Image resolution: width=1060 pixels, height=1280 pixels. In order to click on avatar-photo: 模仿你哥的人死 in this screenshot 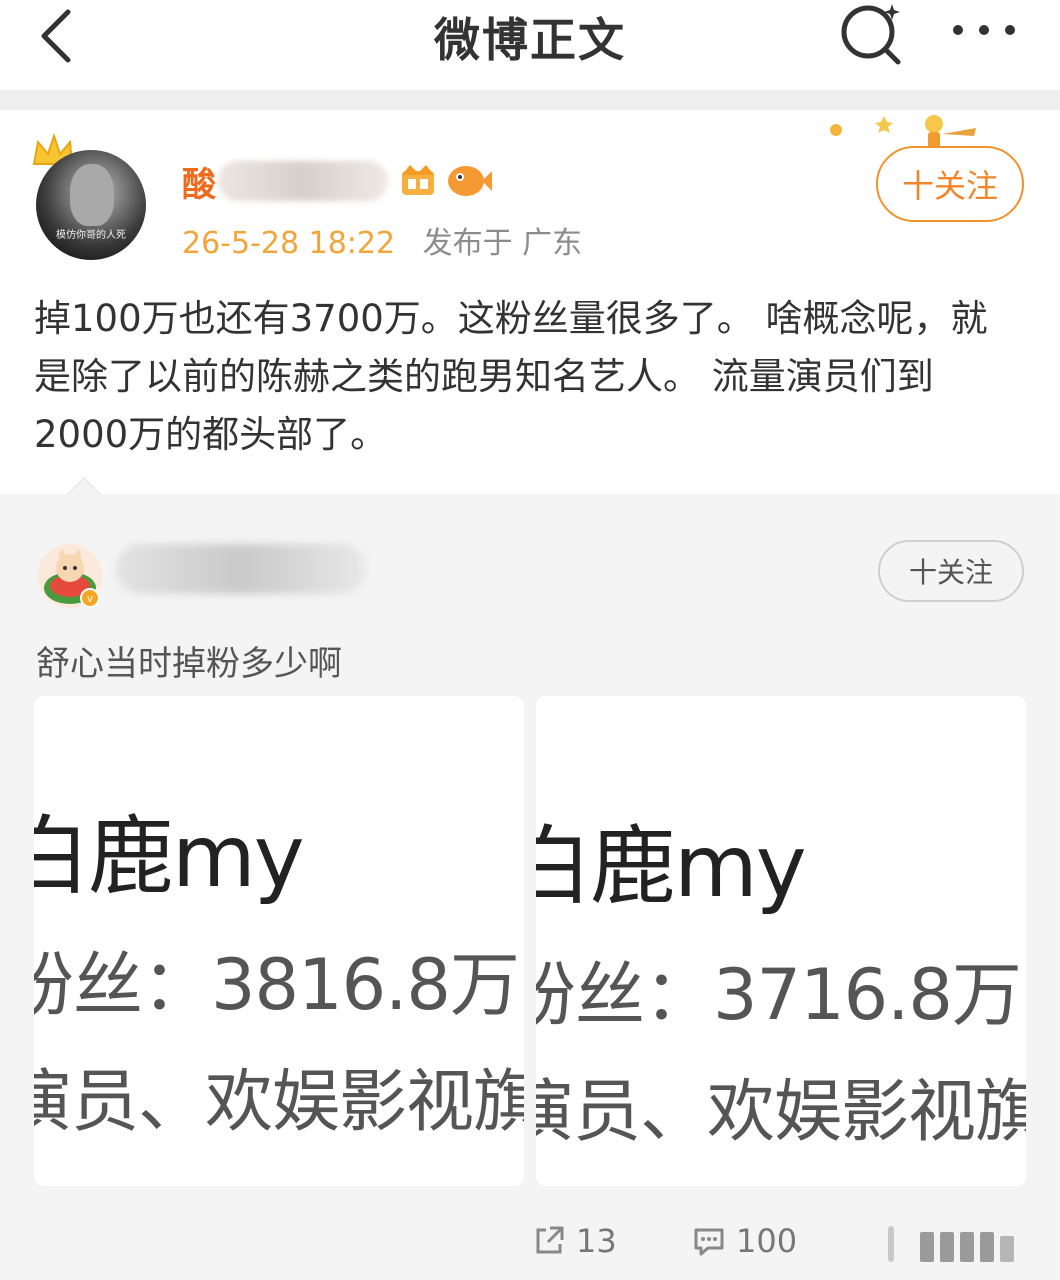, I will do `click(91, 205)`.